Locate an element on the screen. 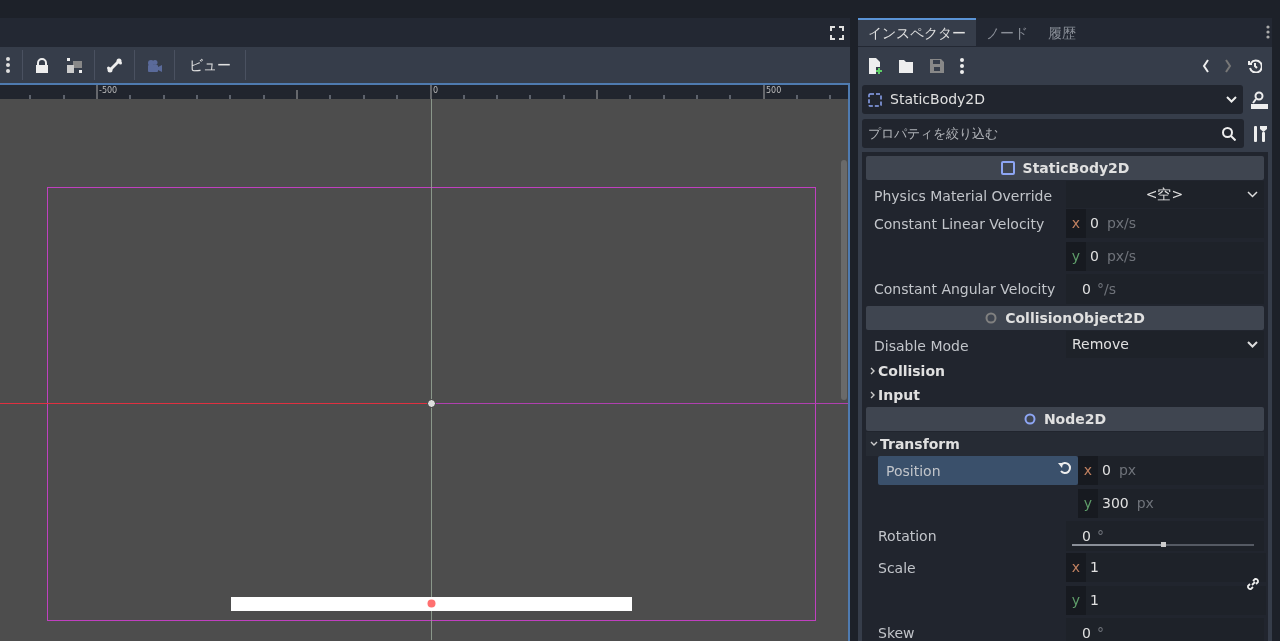 Image resolution: width=1280 pixels, height=641 pixels. dropdown: Remove is located at coordinates (1165, 344).